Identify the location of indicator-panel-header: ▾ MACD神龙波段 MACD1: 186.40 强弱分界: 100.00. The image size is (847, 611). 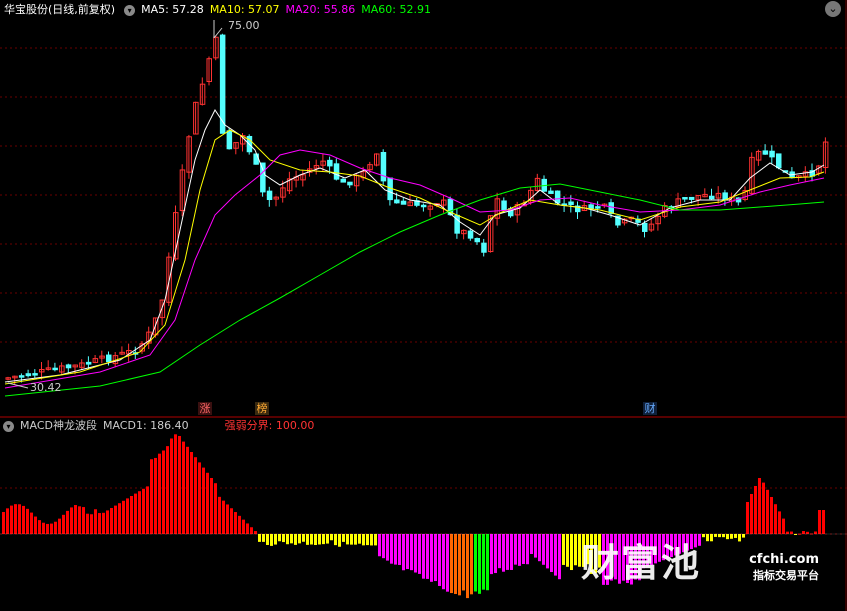
(160, 426).